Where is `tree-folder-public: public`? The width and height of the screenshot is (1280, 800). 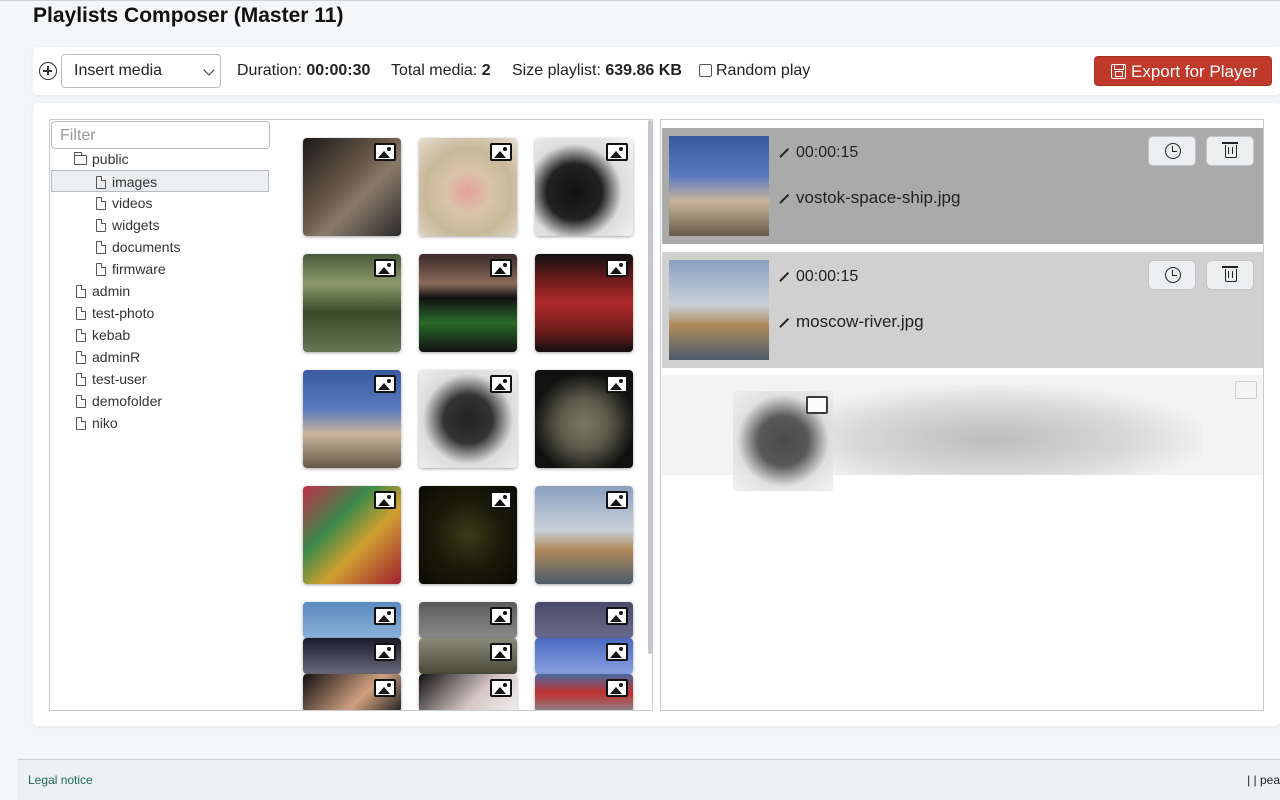 tree-folder-public: public is located at coordinates (101, 159).